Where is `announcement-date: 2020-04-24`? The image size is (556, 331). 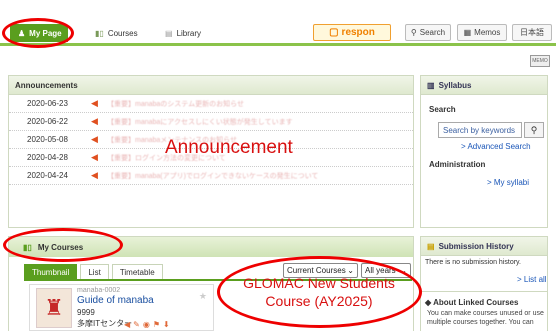
announcement-date: 2020-04-24 is located at coordinates (47, 175).